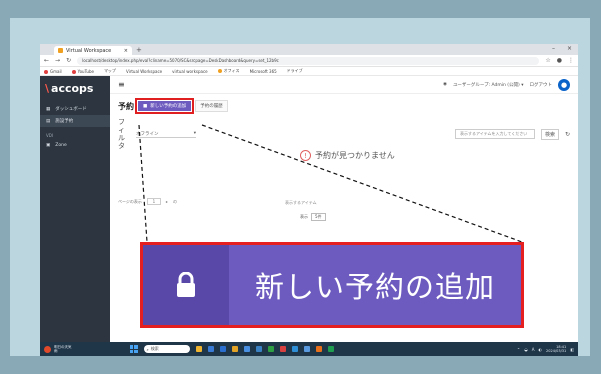  I want to click on chevron-down-icon: ▾, so click(194, 133).